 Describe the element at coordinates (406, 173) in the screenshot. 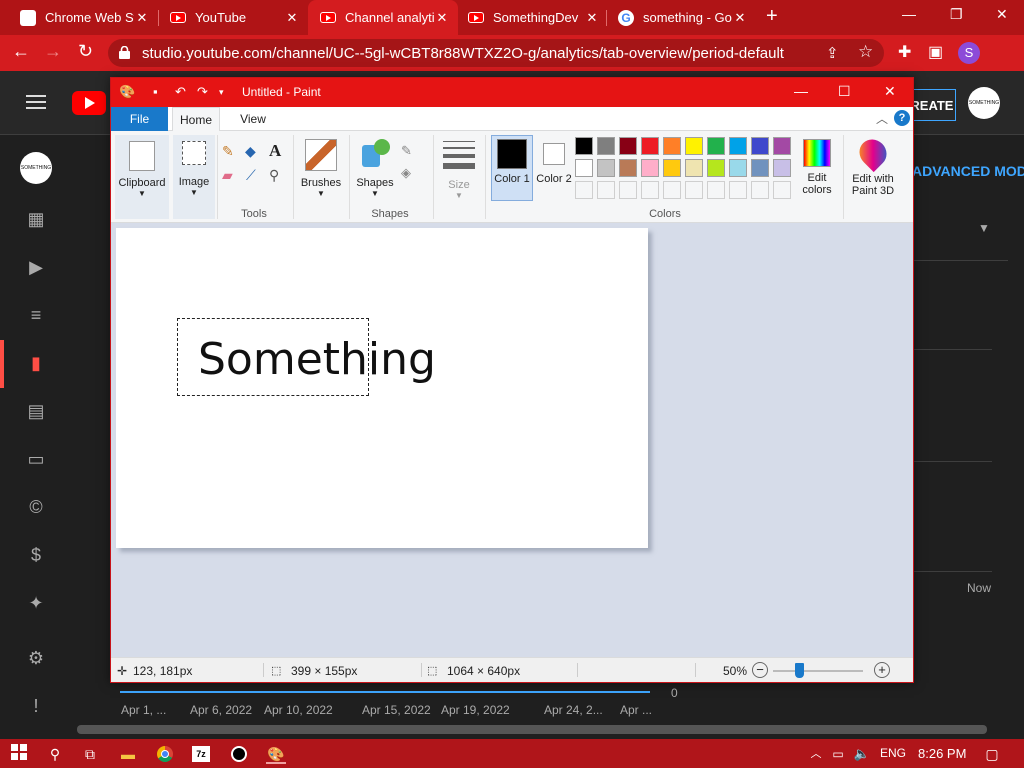

I see `fill-icon: ◈` at that location.